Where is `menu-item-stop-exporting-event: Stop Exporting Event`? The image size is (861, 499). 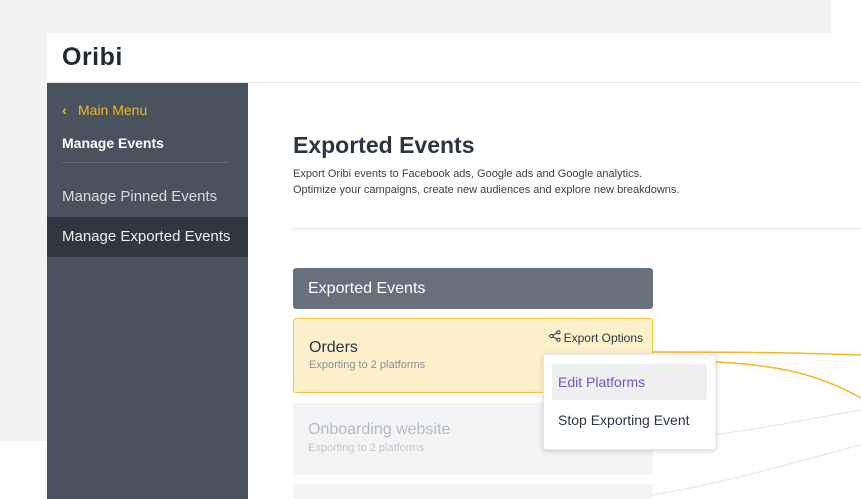 menu-item-stop-exporting-event: Stop Exporting Event is located at coordinates (629, 420).